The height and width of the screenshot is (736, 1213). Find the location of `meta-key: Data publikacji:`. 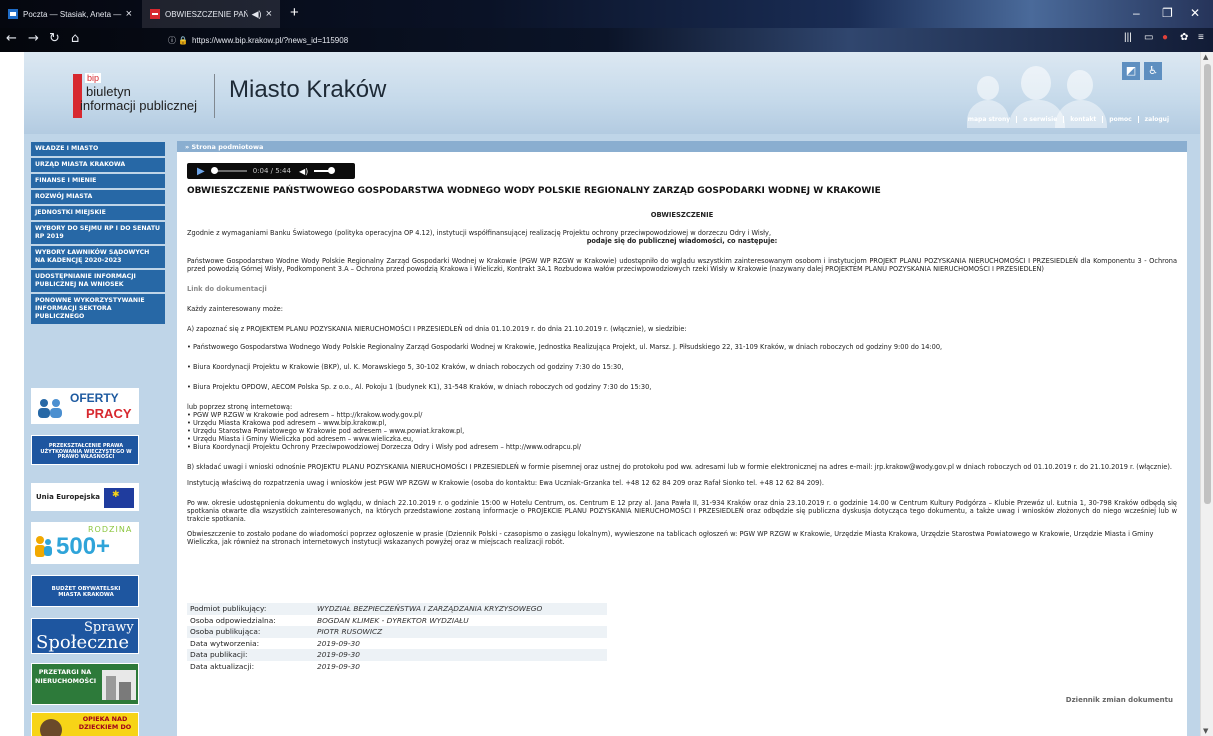

meta-key: Data publikacji: is located at coordinates (219, 655).